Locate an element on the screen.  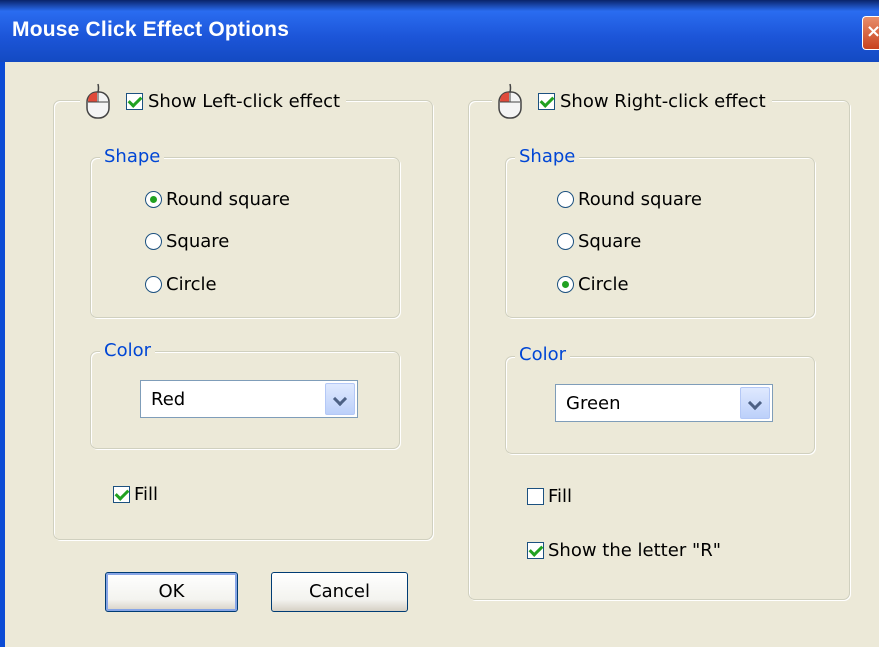
left-fill-checkbox is located at coordinates (121, 494).